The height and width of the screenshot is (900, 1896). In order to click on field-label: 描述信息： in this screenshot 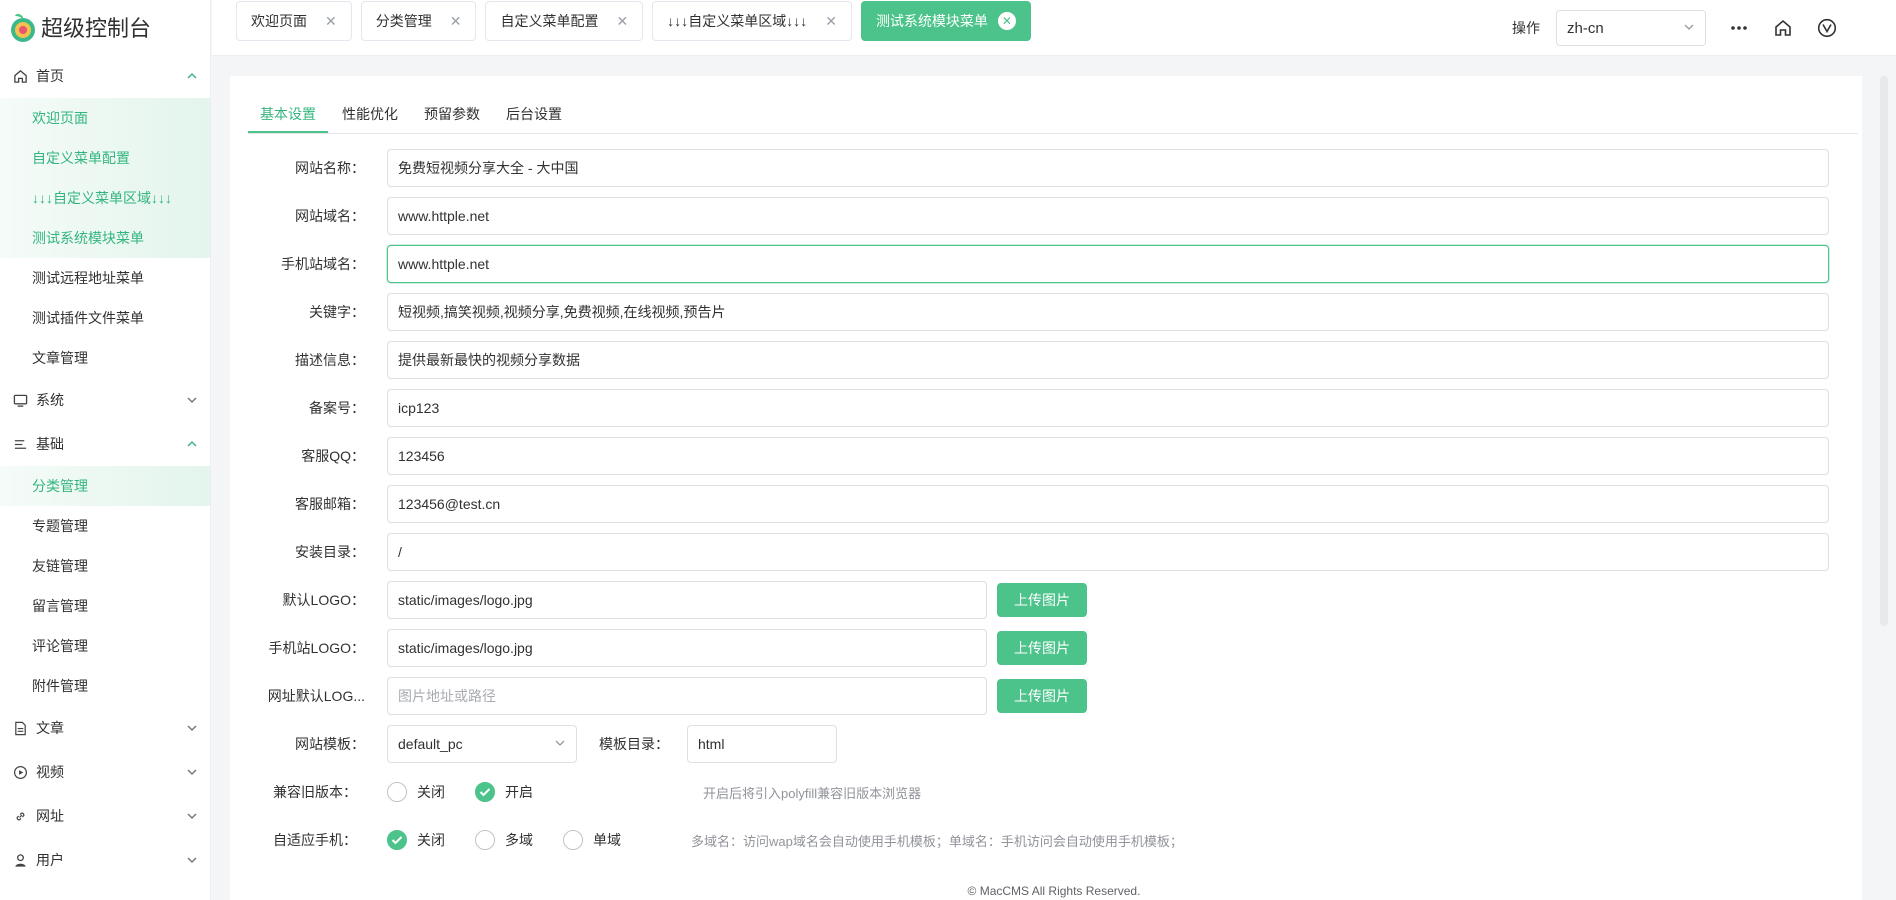, I will do `click(330, 360)`.